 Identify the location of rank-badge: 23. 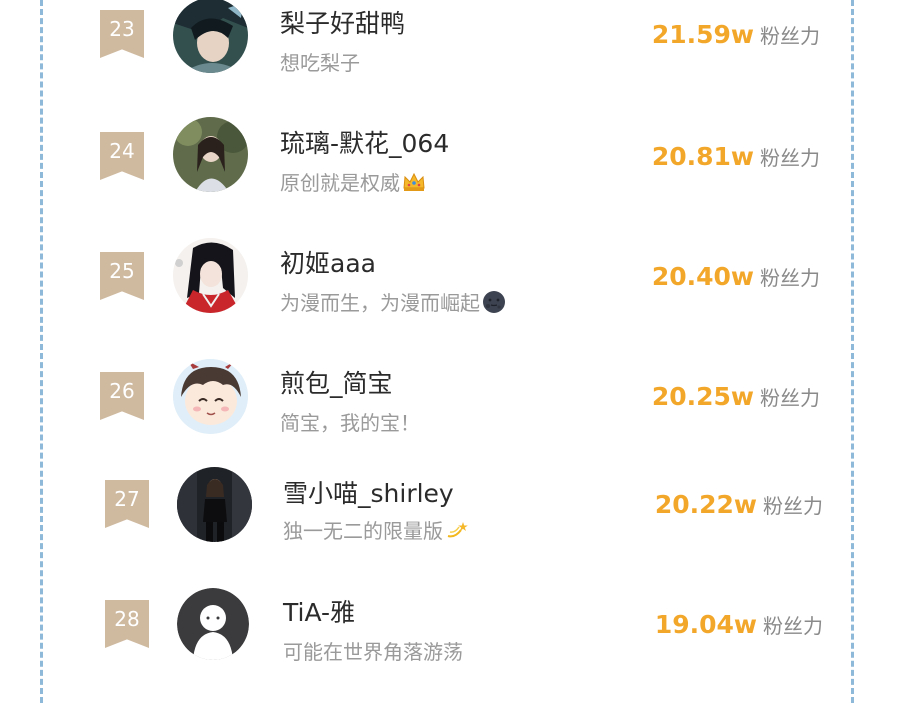
(122, 34).